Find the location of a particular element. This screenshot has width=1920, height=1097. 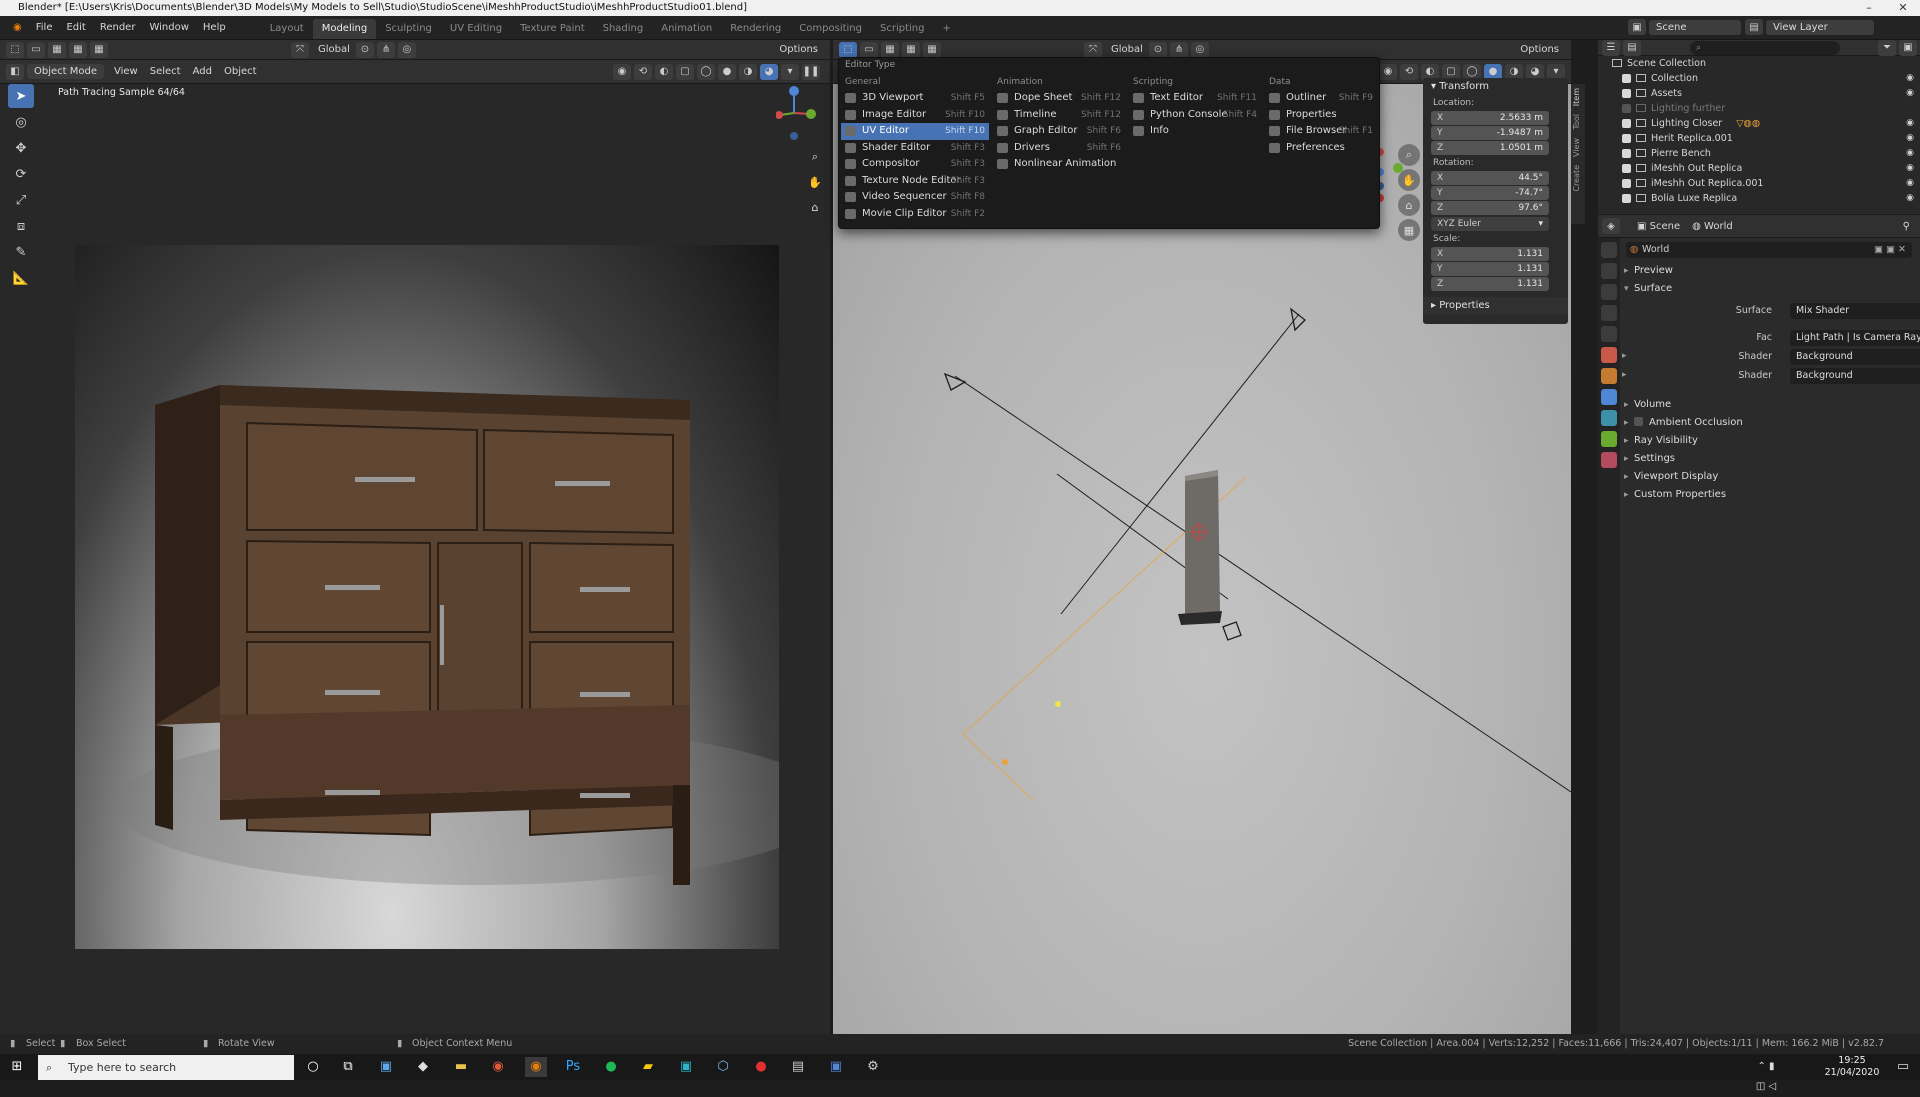

menu-item-drivers: Drivers Shift F6 is located at coordinates (1059, 148).